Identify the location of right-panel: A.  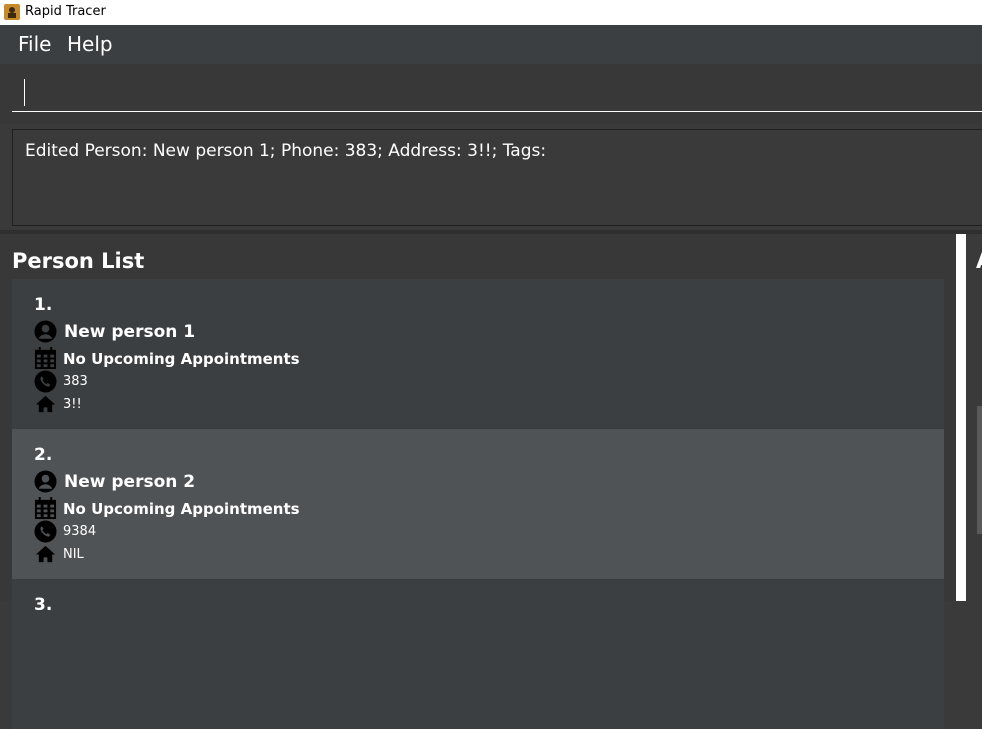
(974, 417).